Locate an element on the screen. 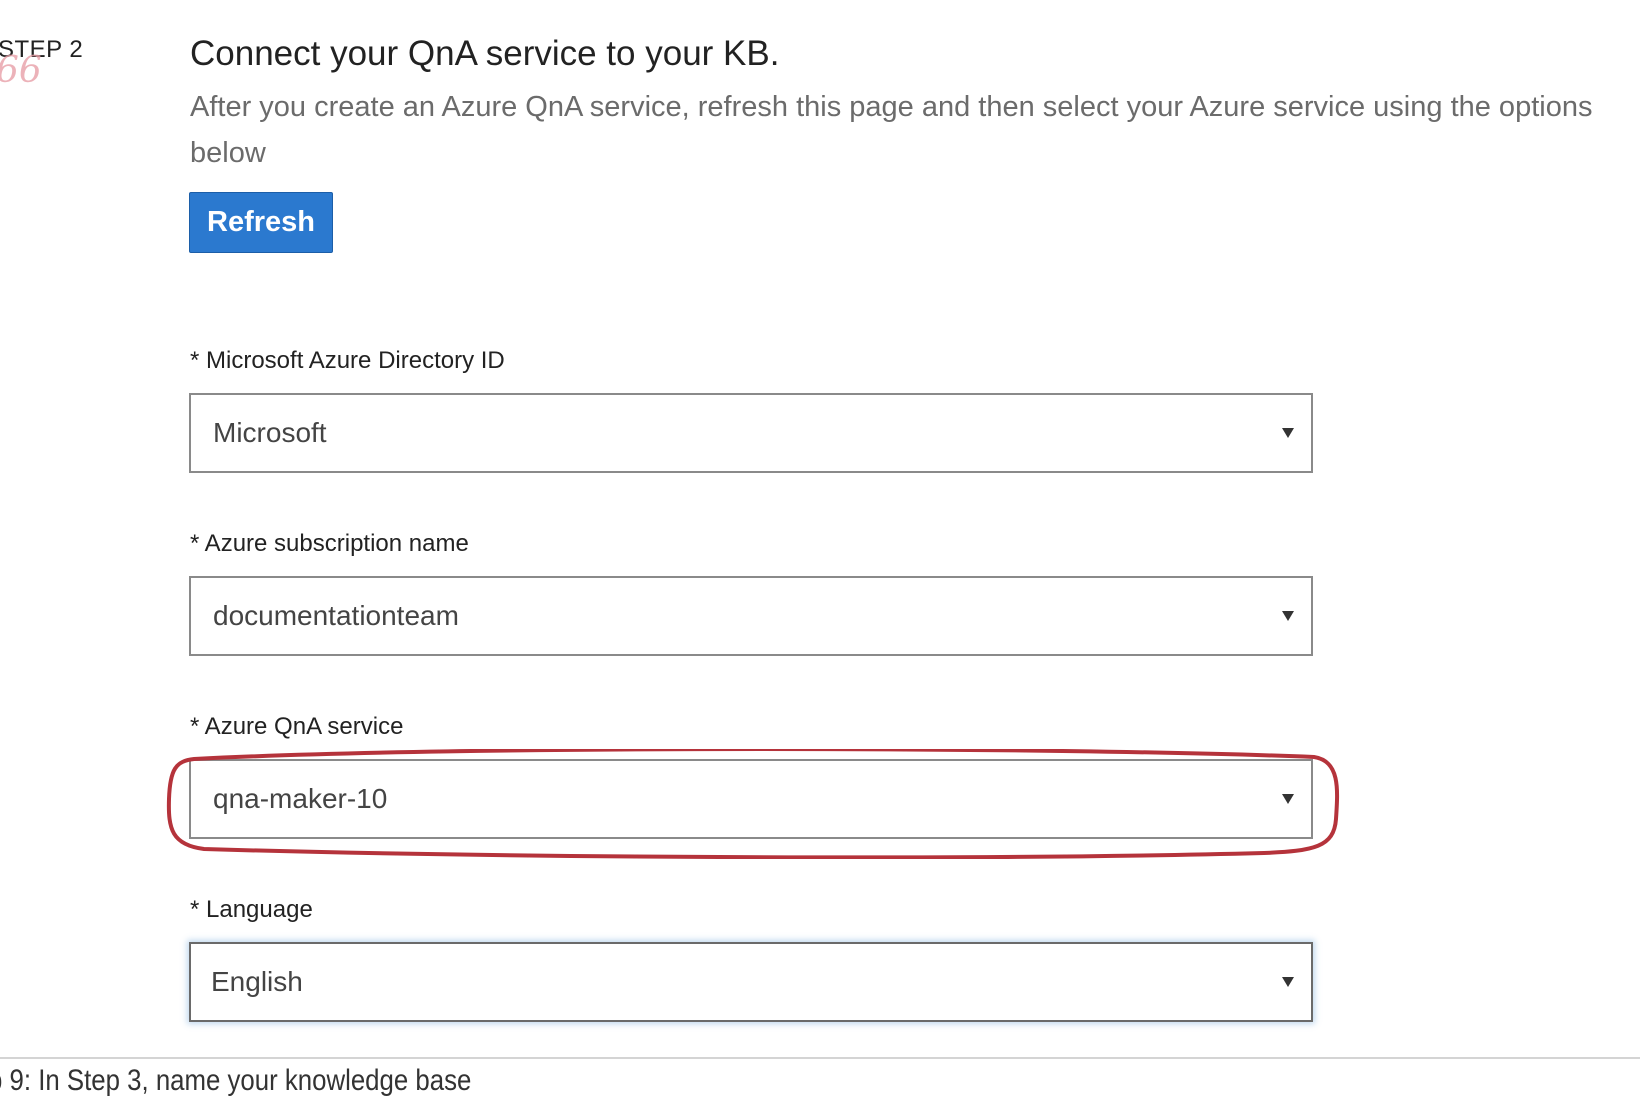 The width and height of the screenshot is (1640, 1096). refresh-button: Refresh is located at coordinates (261, 222).